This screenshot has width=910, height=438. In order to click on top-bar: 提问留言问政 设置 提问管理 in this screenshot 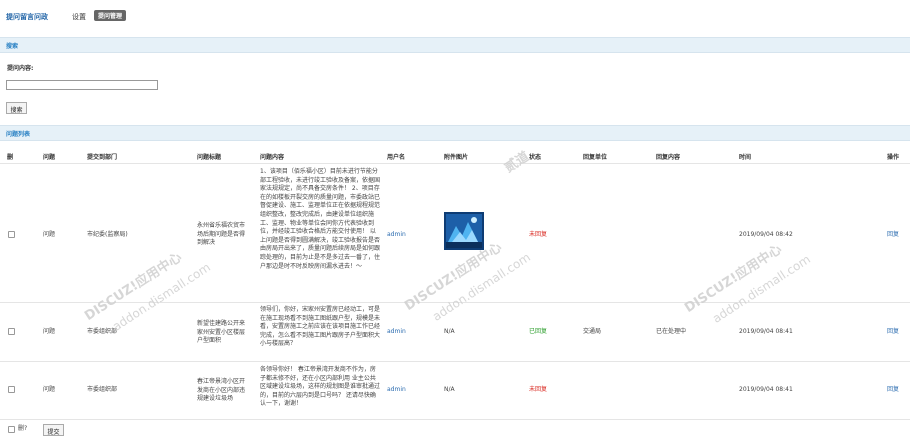, I will do `click(455, 15)`.